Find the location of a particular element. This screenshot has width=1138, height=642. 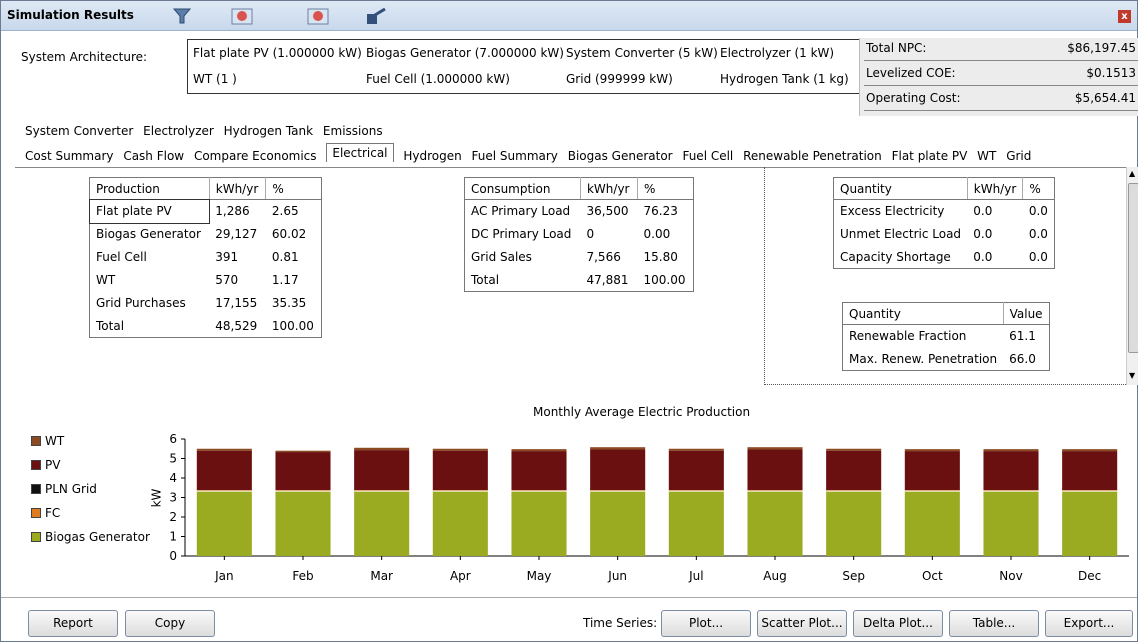

table-cell: Biogas Generator is located at coordinates (148, 234).